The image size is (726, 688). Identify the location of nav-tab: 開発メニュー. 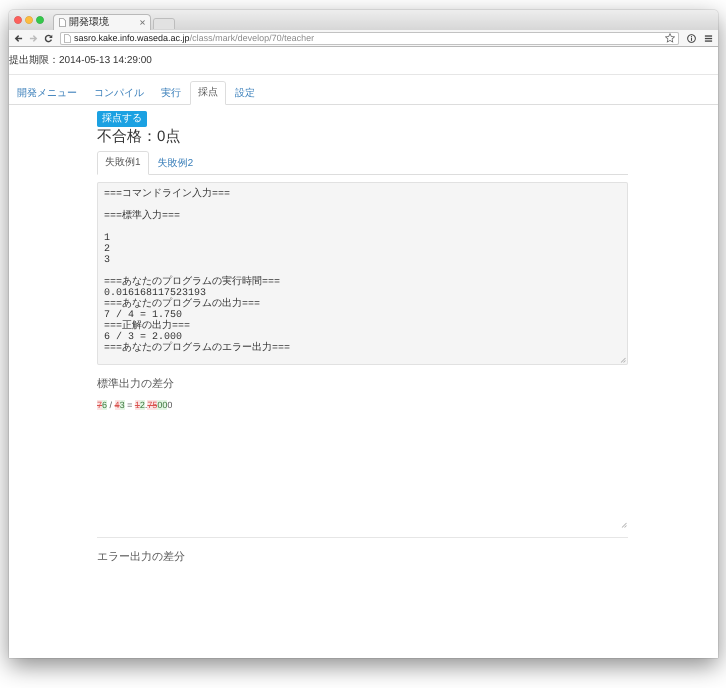
(47, 93).